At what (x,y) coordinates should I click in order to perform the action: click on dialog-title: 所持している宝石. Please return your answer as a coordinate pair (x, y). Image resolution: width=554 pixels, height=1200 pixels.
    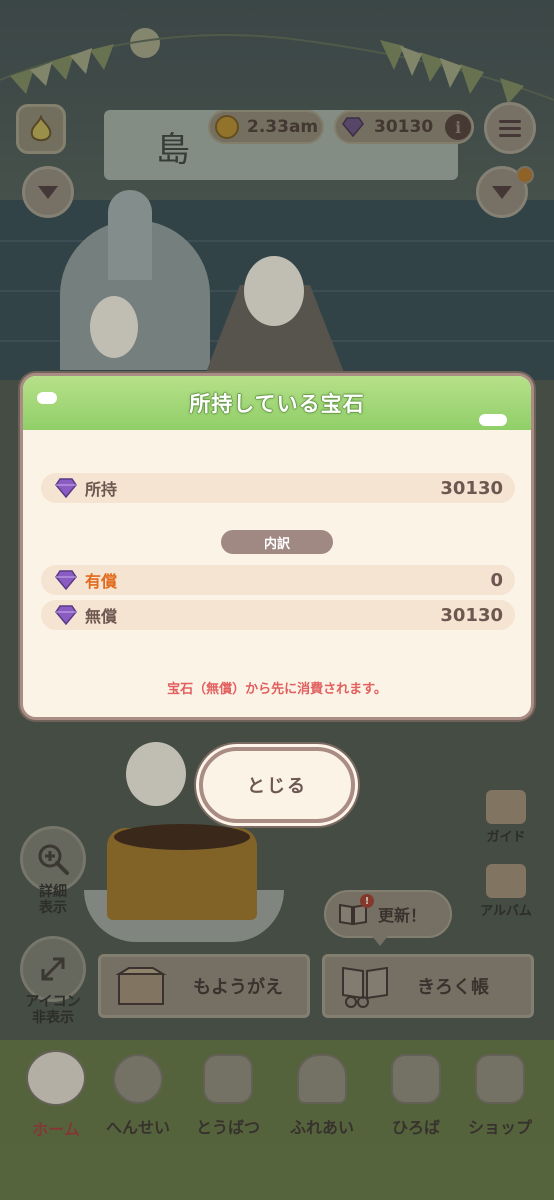
    Looking at the image, I should click on (277, 404).